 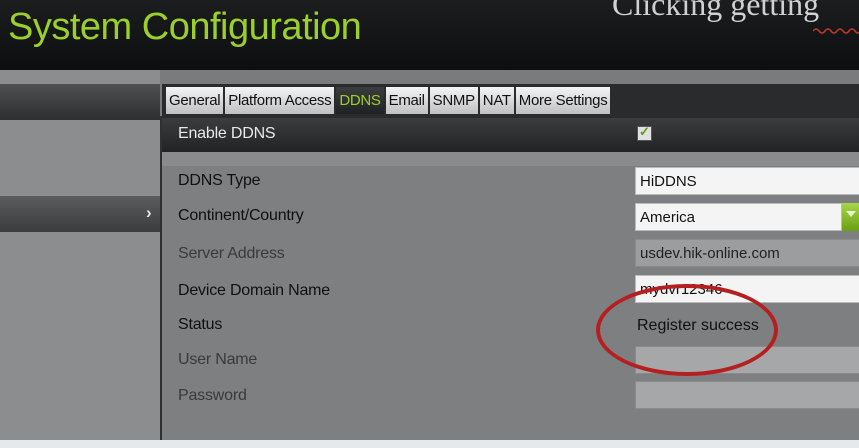 I want to click on continent-select: America, so click(x=738, y=217).